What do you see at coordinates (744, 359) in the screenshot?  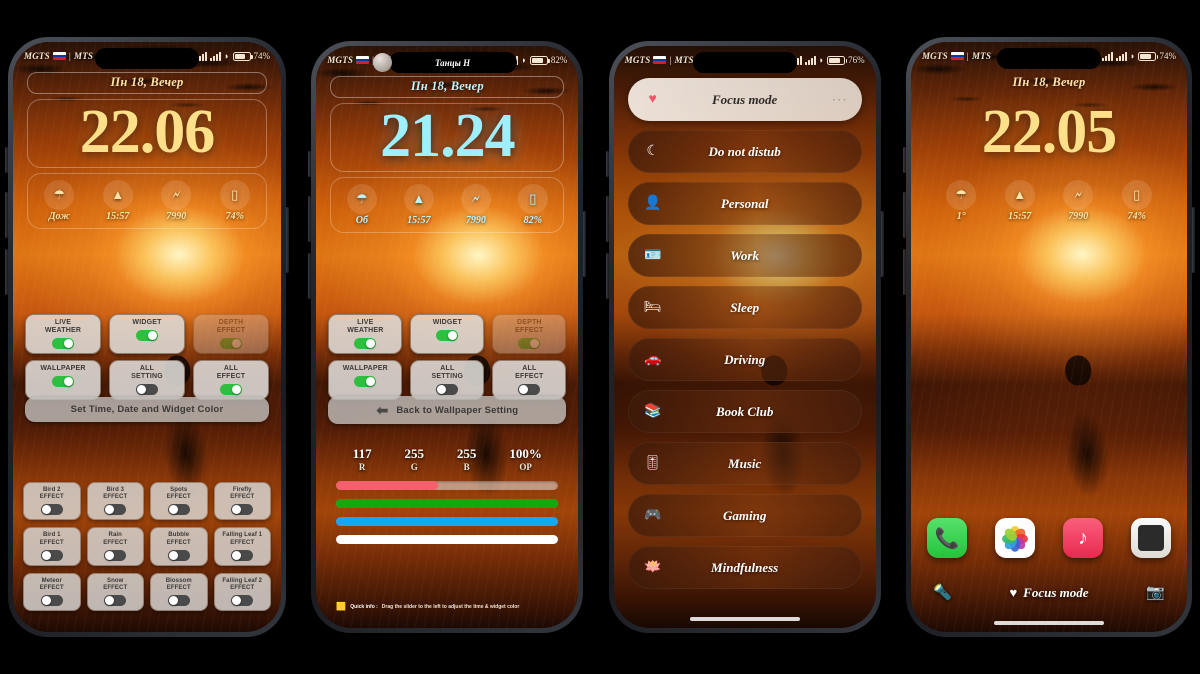 I see `focus-item-driving: 🚗 Driving` at bounding box center [744, 359].